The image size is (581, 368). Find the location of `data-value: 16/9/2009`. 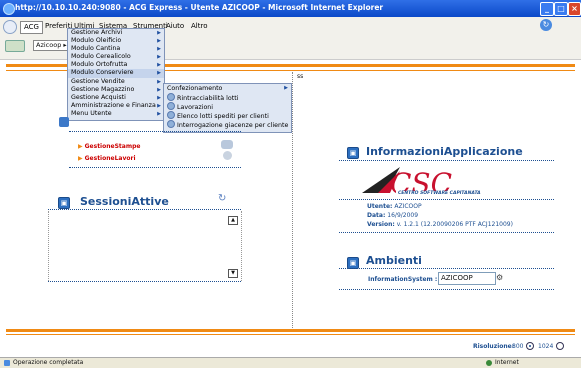

data-value: 16/9/2009 is located at coordinates (403, 215).